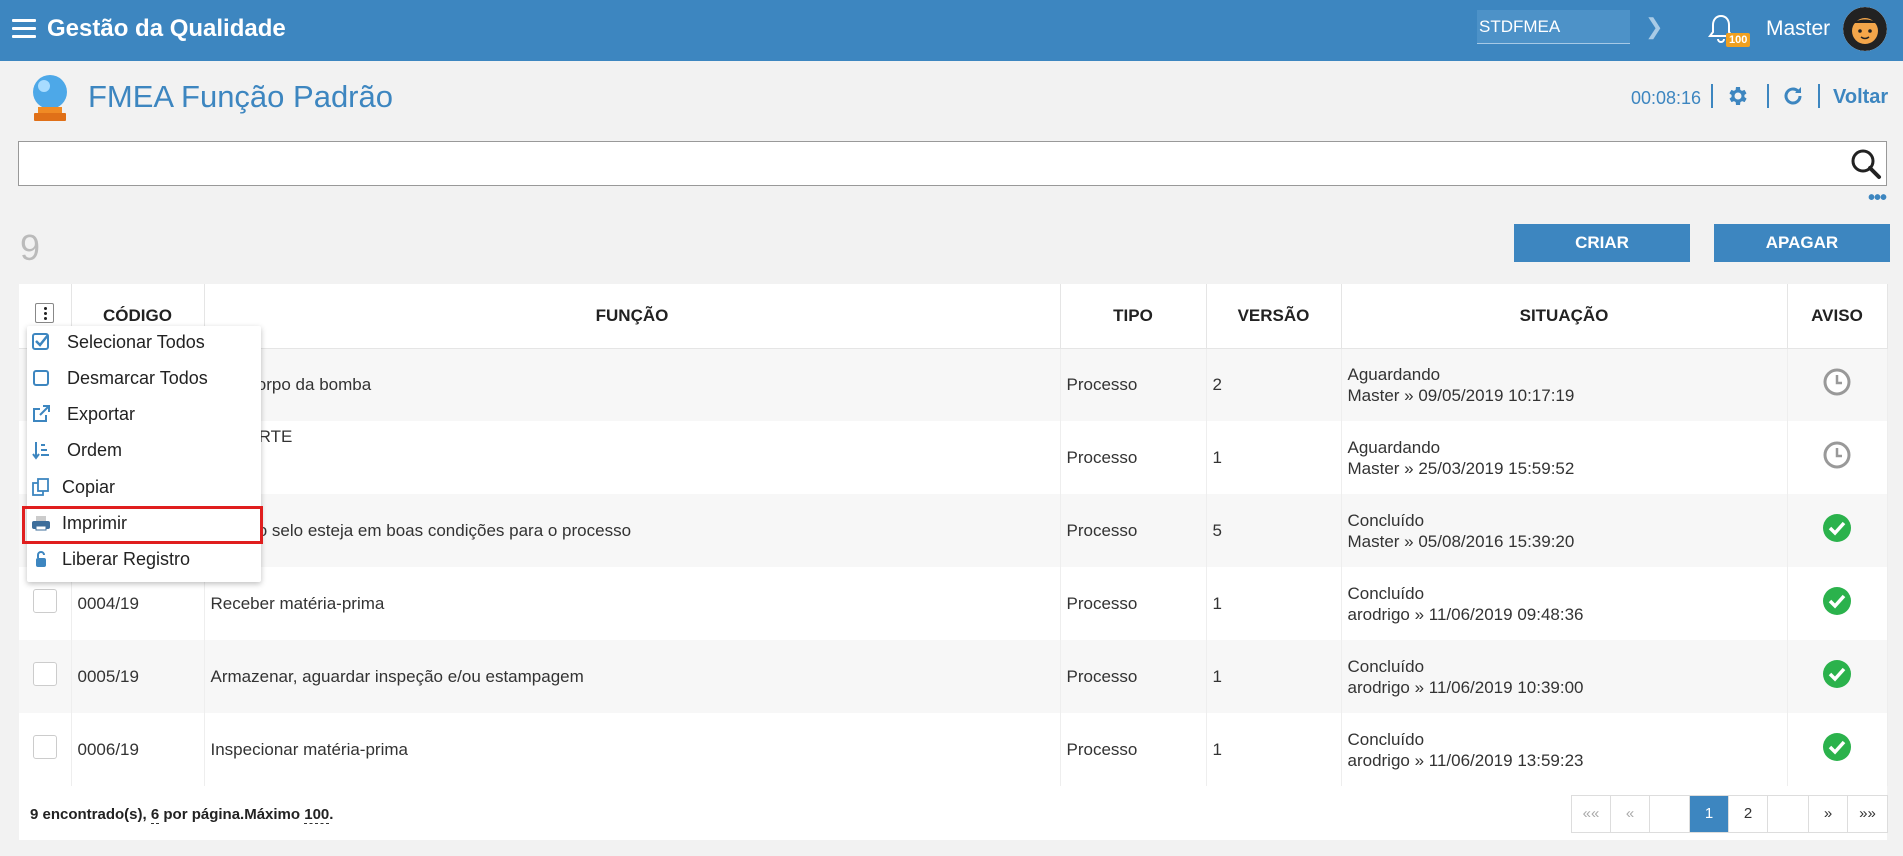 The image size is (1903, 856). I want to click on column-header-situacao: SITUAÇÃO, so click(1564, 316).